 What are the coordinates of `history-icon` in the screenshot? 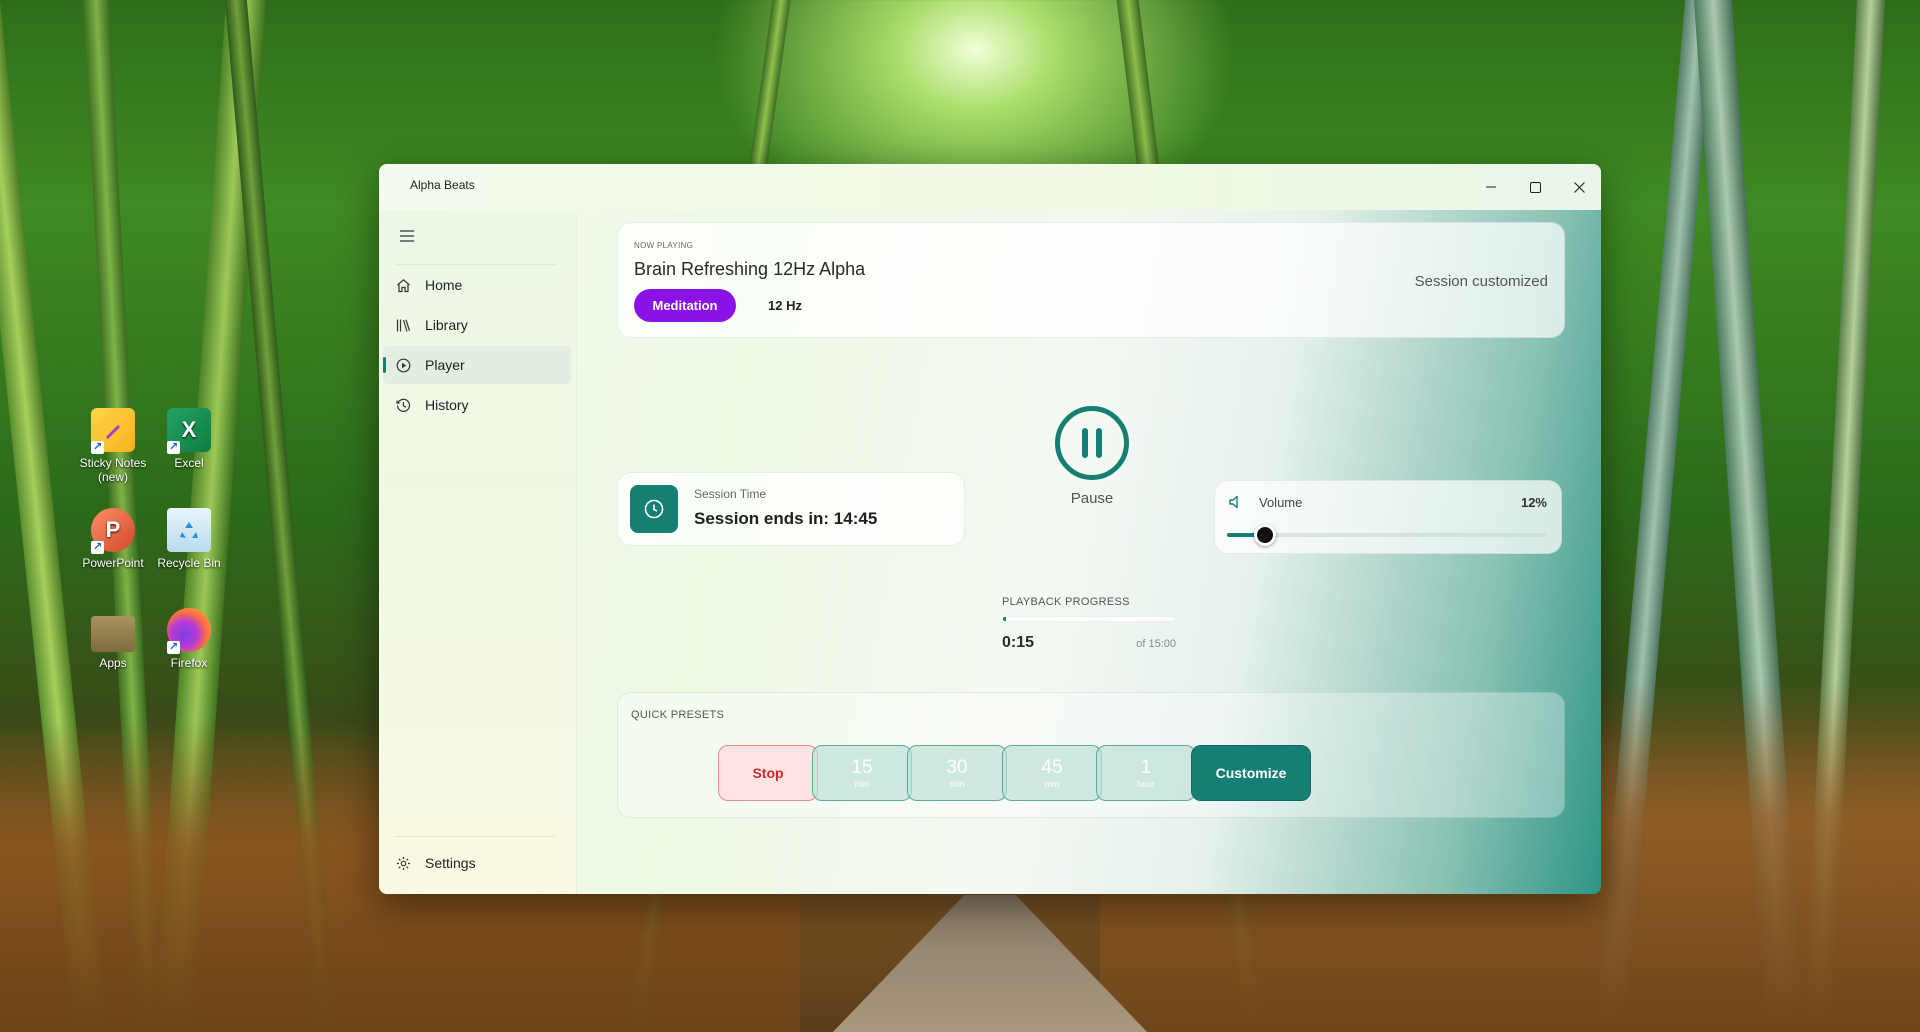 It's located at (403, 405).